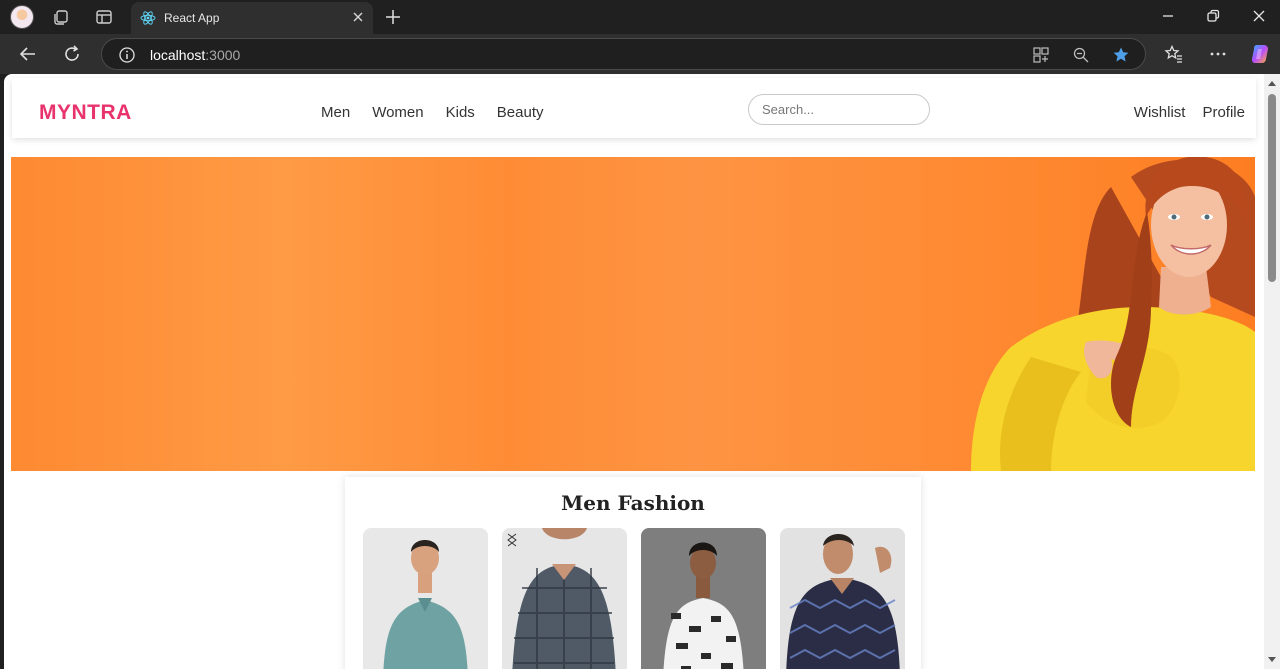  What do you see at coordinates (623, 54) in the screenshot?
I see `address-bar: localhost:3000` at bounding box center [623, 54].